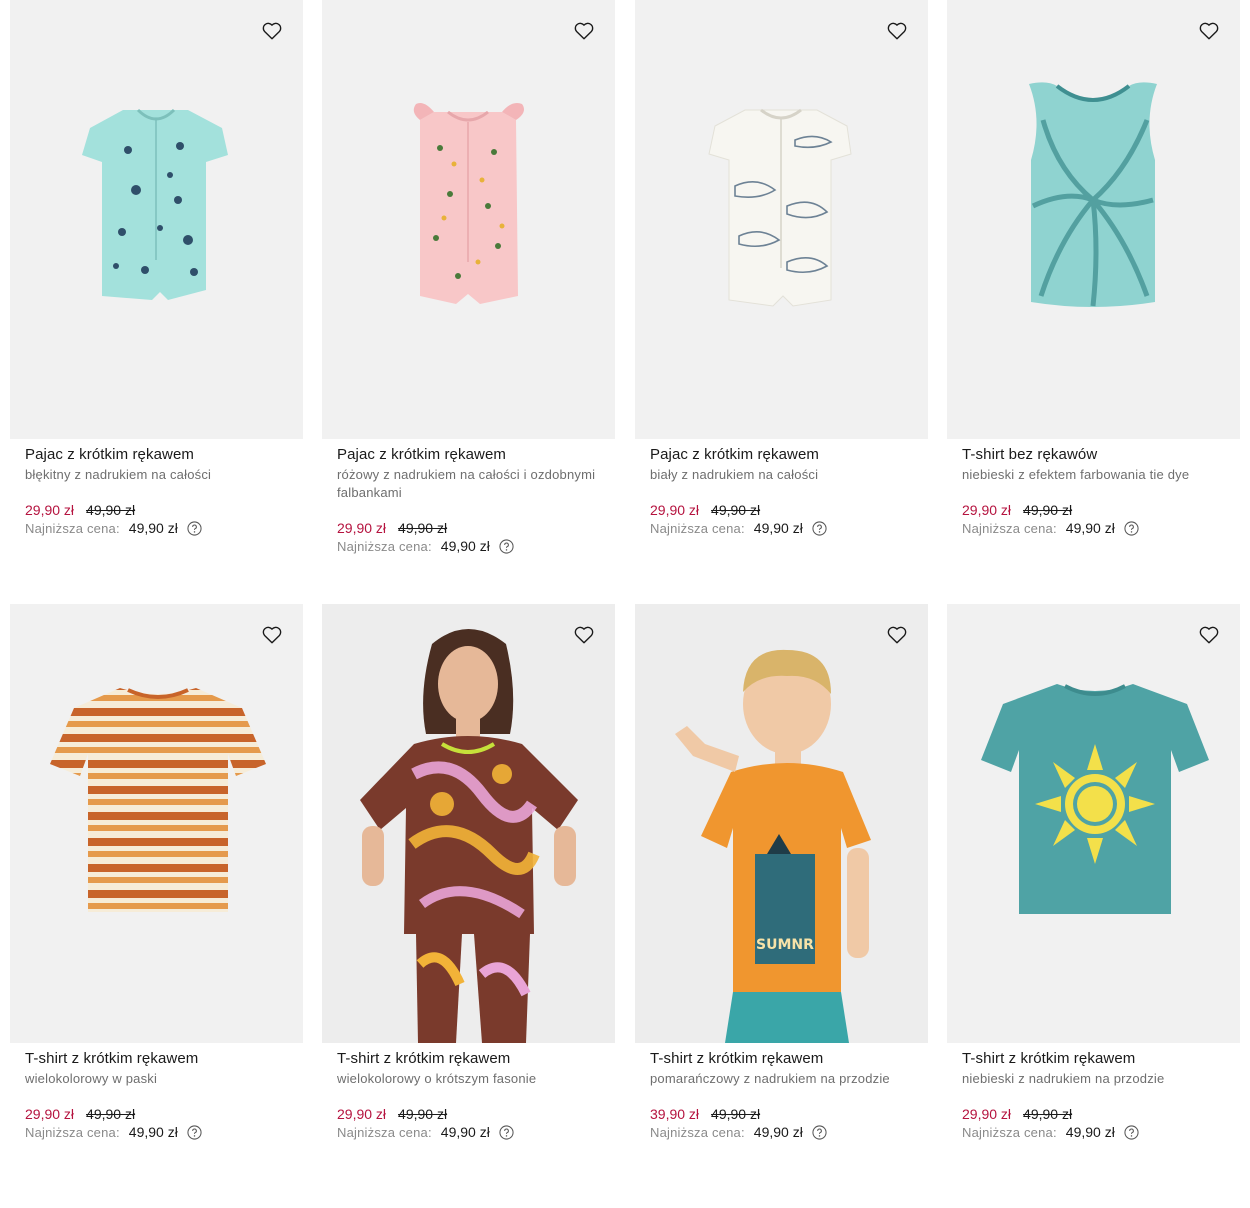 The width and height of the screenshot is (1250, 1208). What do you see at coordinates (437, 1078) in the screenshot?
I see `product-subtitle: wielokolorowy o krótszym fasonie` at bounding box center [437, 1078].